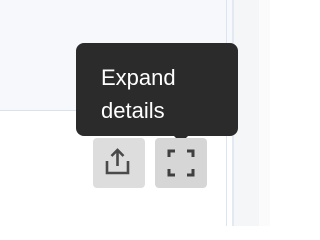  Describe the element at coordinates (138, 77) in the screenshot. I see `tooltip-line-1: Expand` at that location.